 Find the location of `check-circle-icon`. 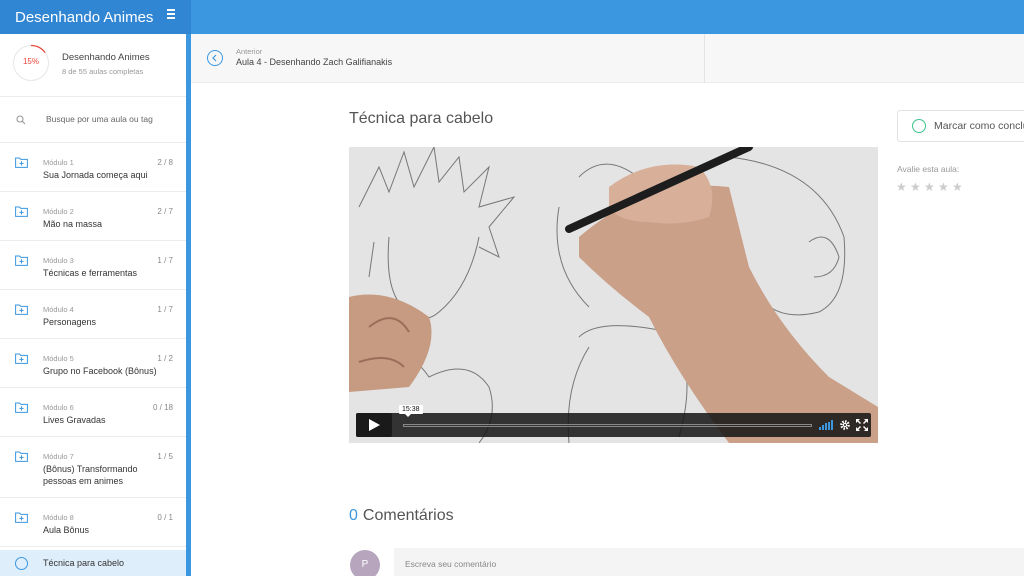

check-circle-icon is located at coordinates (919, 126).